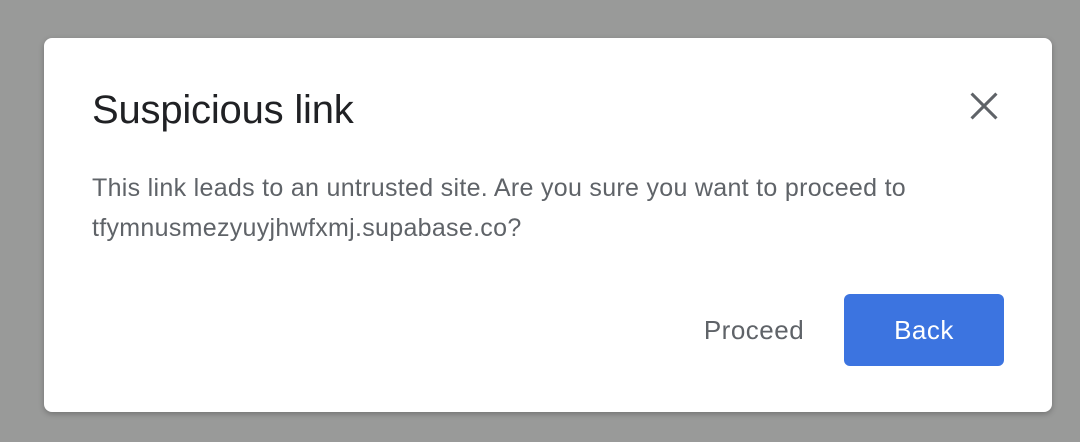  Describe the element at coordinates (223, 110) in the screenshot. I see `dialog-title: Suspicious link` at that location.